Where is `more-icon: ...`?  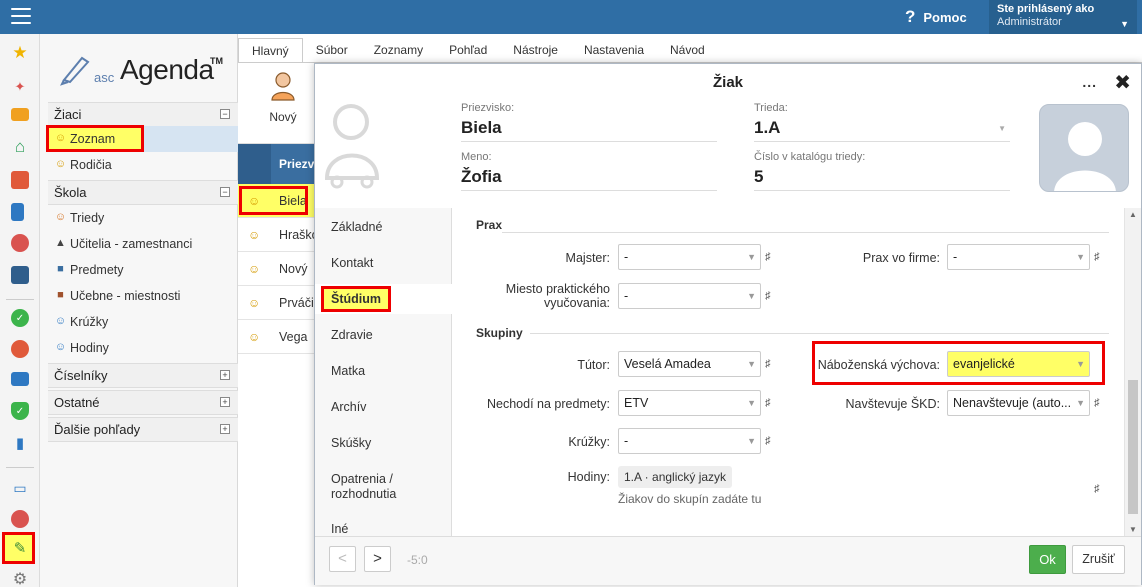
more-icon: ... is located at coordinates (1089, 82).